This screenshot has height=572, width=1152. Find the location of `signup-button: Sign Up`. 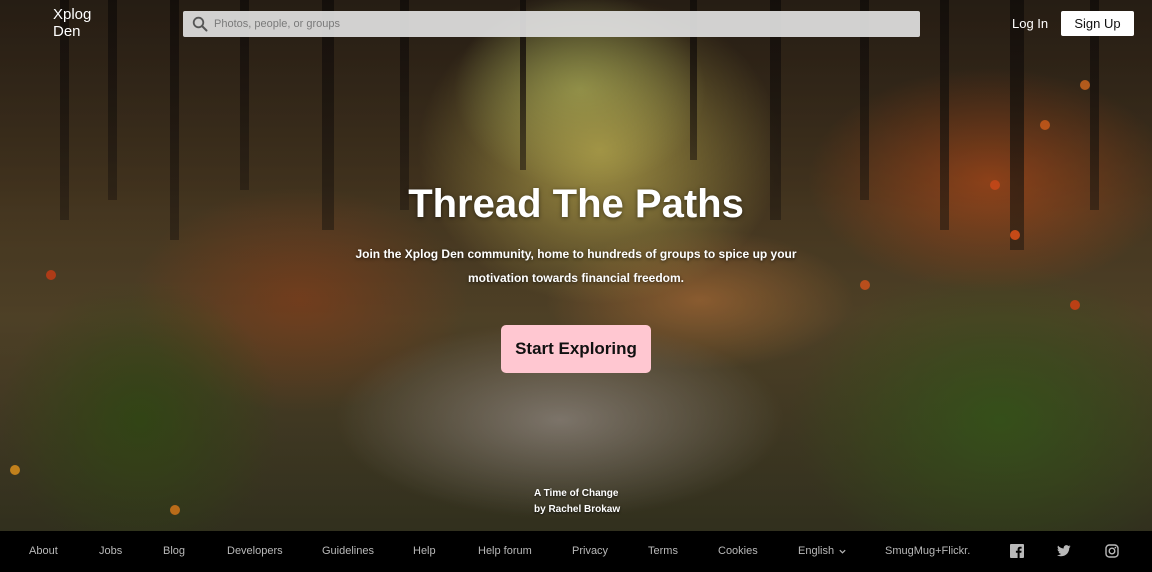

signup-button: Sign Up is located at coordinates (1097, 23).